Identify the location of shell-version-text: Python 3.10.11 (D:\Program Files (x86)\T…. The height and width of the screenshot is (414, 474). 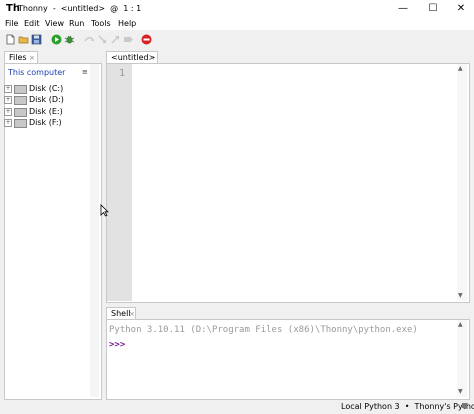
(263, 330).